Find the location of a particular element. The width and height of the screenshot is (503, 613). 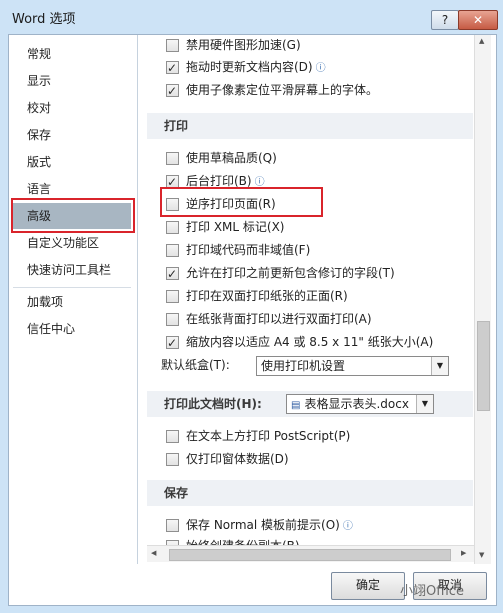

window-title: Word 选项 is located at coordinates (44, 19).